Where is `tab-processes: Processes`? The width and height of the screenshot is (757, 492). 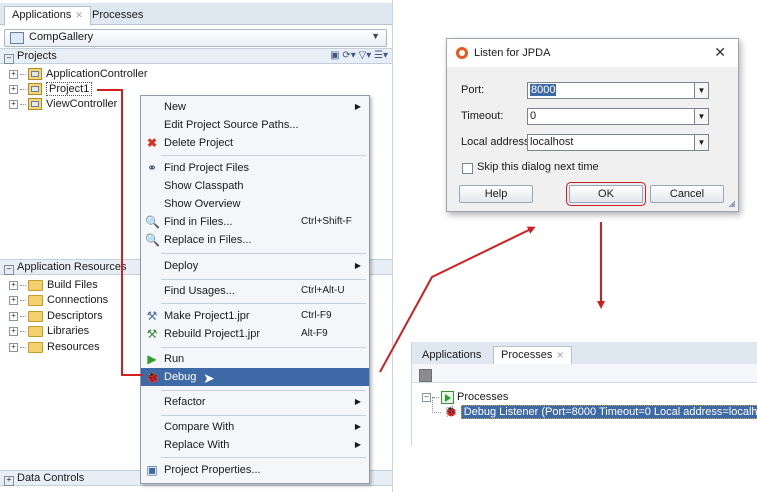 tab-processes: Processes is located at coordinates (117, 16).